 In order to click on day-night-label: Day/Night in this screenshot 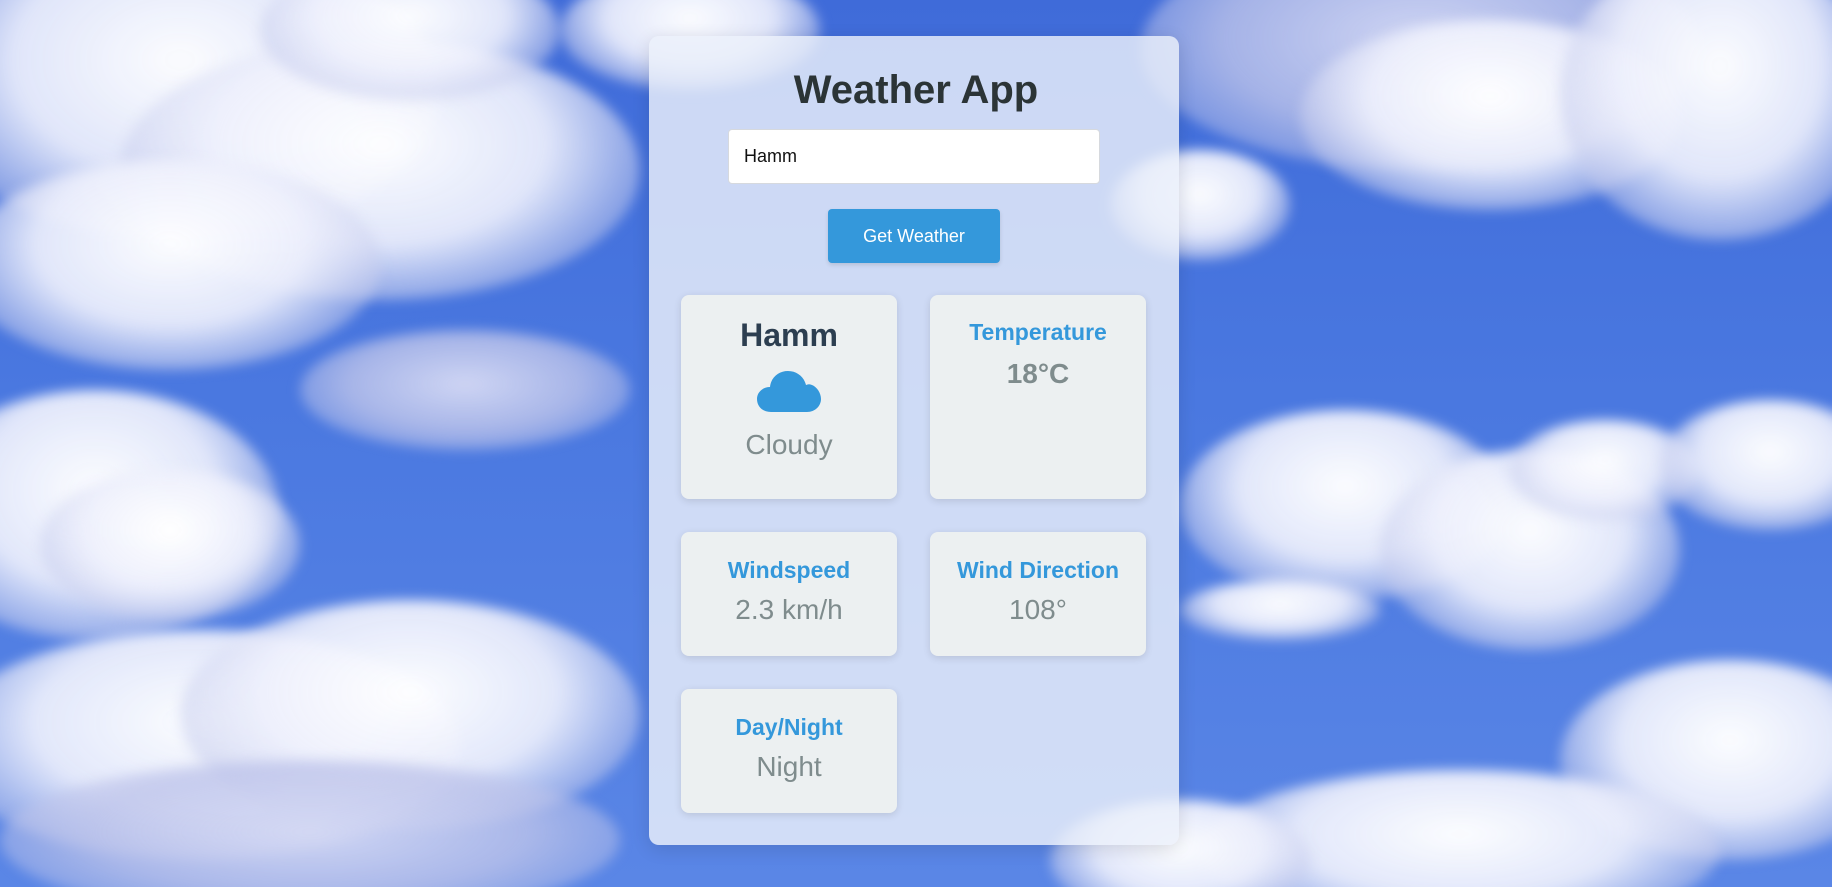, I will do `click(789, 727)`.